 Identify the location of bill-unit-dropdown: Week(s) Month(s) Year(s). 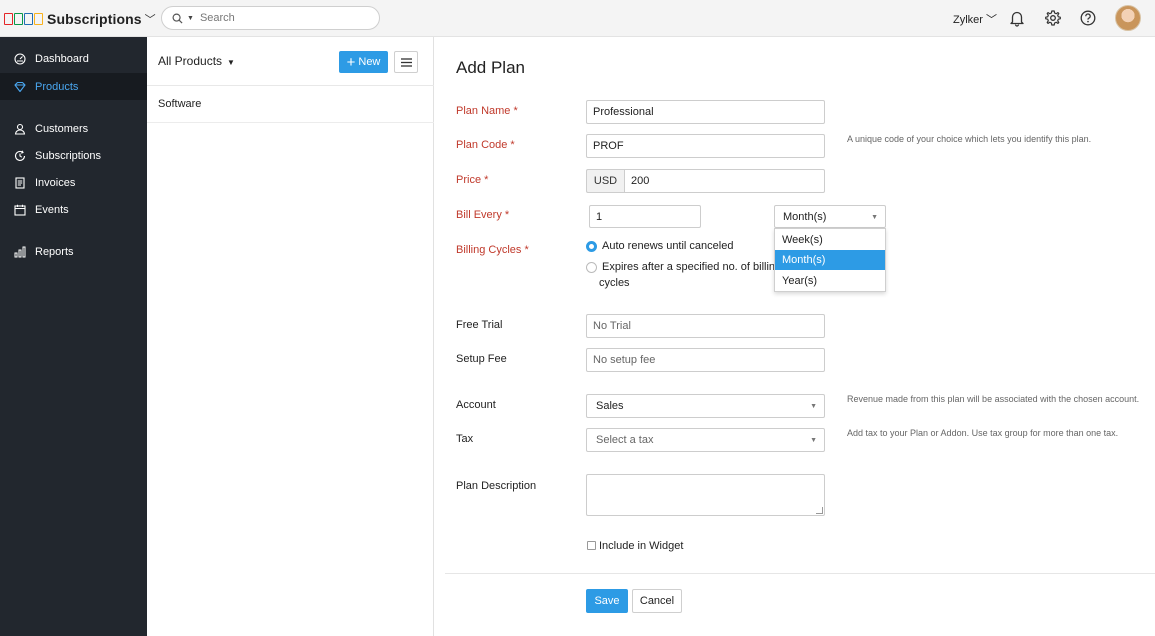
(830, 260).